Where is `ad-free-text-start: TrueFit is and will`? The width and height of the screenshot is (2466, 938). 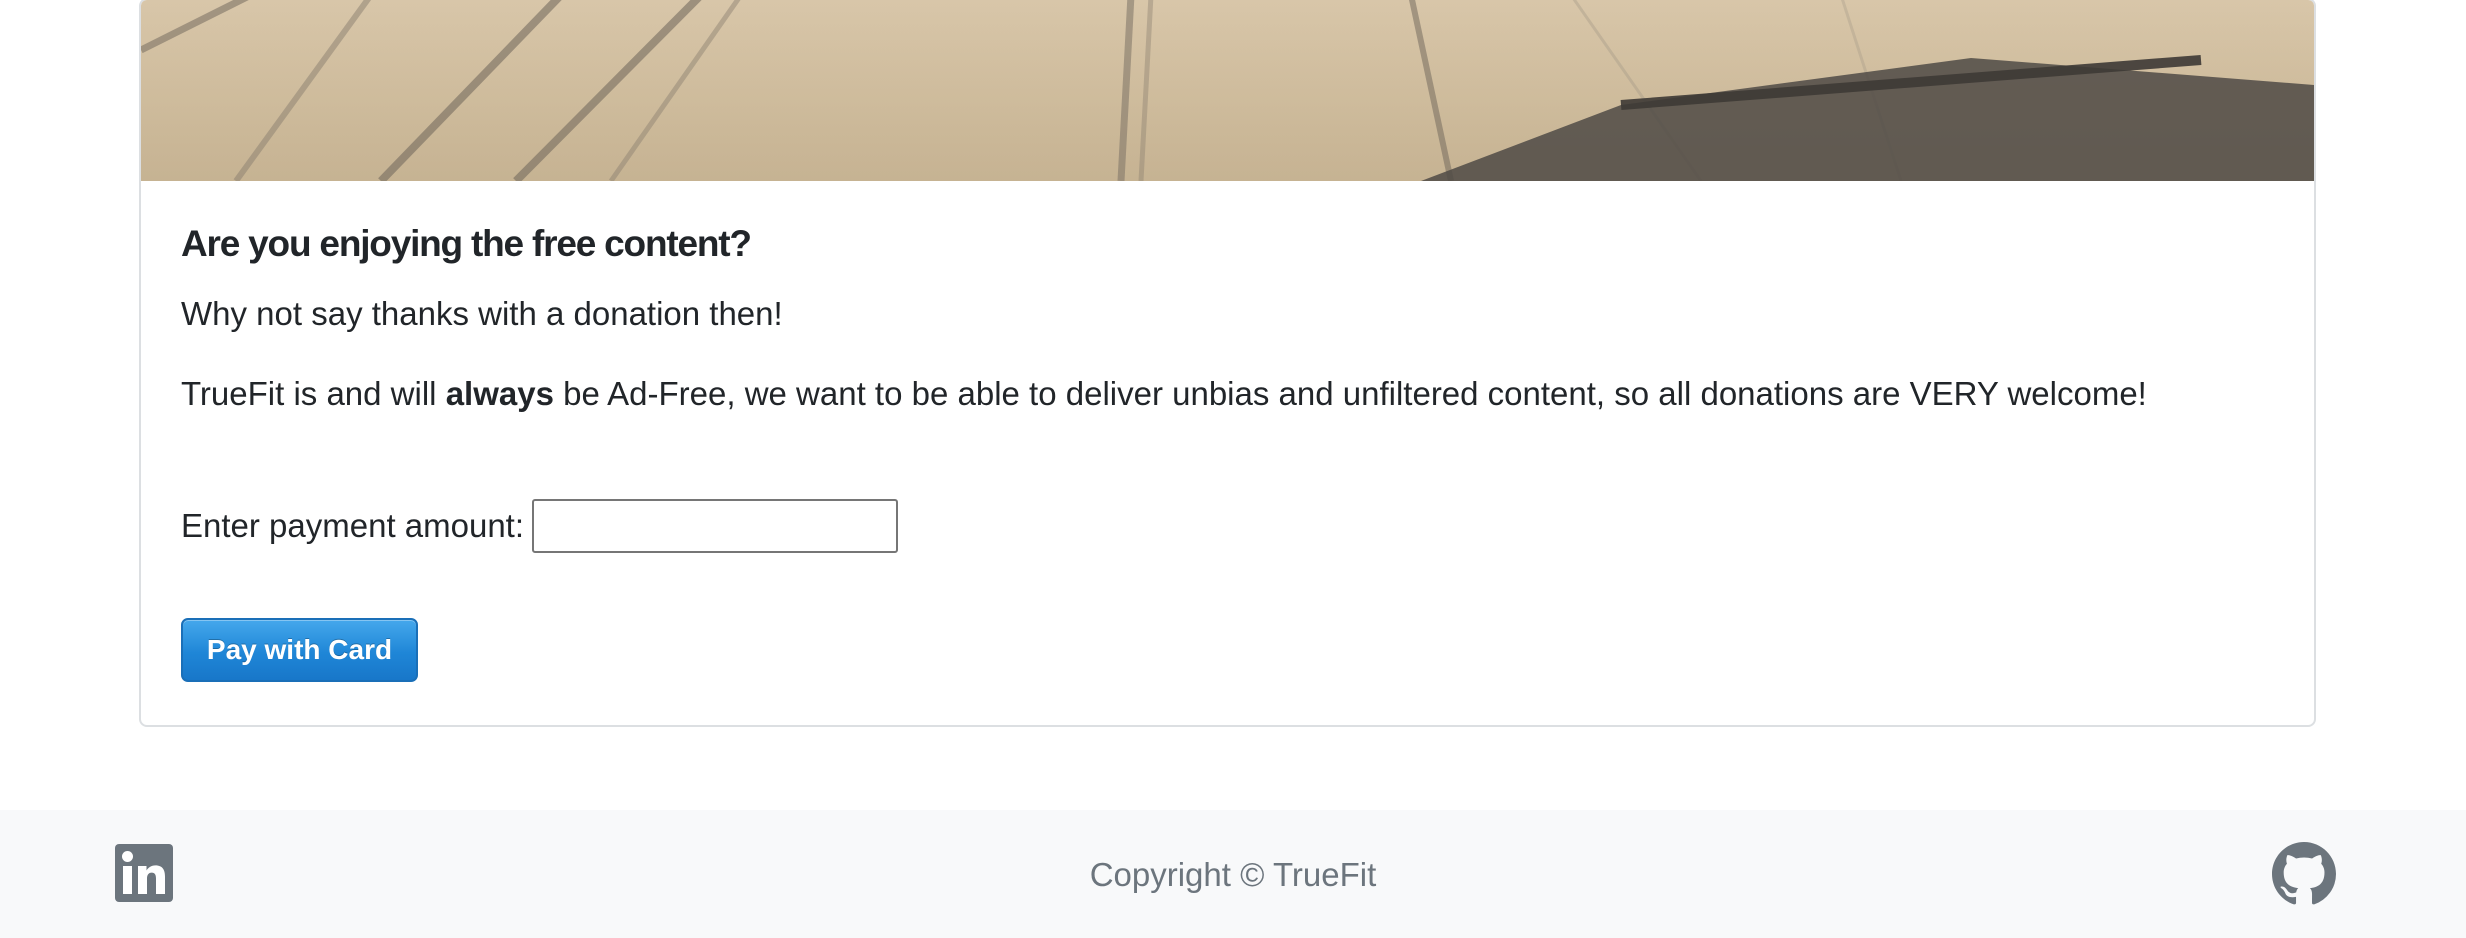 ad-free-text-start: TrueFit is and will is located at coordinates (313, 393).